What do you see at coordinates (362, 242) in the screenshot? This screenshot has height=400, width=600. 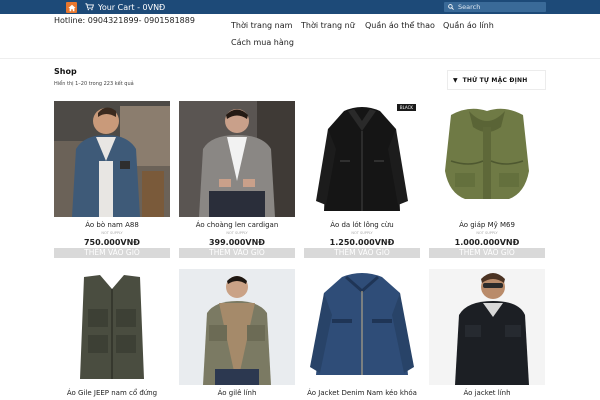 I see `product-price: 1.250.000VNĐ` at bounding box center [362, 242].